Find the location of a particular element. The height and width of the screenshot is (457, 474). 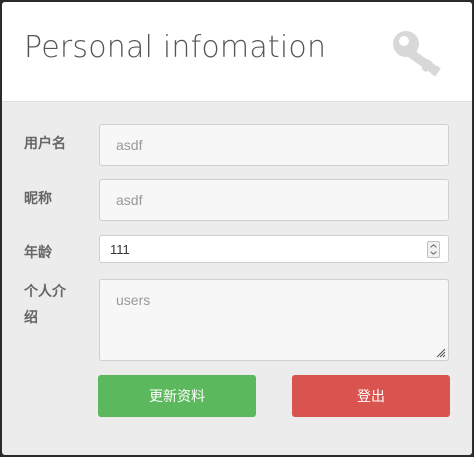

key-icon is located at coordinates (417, 54).